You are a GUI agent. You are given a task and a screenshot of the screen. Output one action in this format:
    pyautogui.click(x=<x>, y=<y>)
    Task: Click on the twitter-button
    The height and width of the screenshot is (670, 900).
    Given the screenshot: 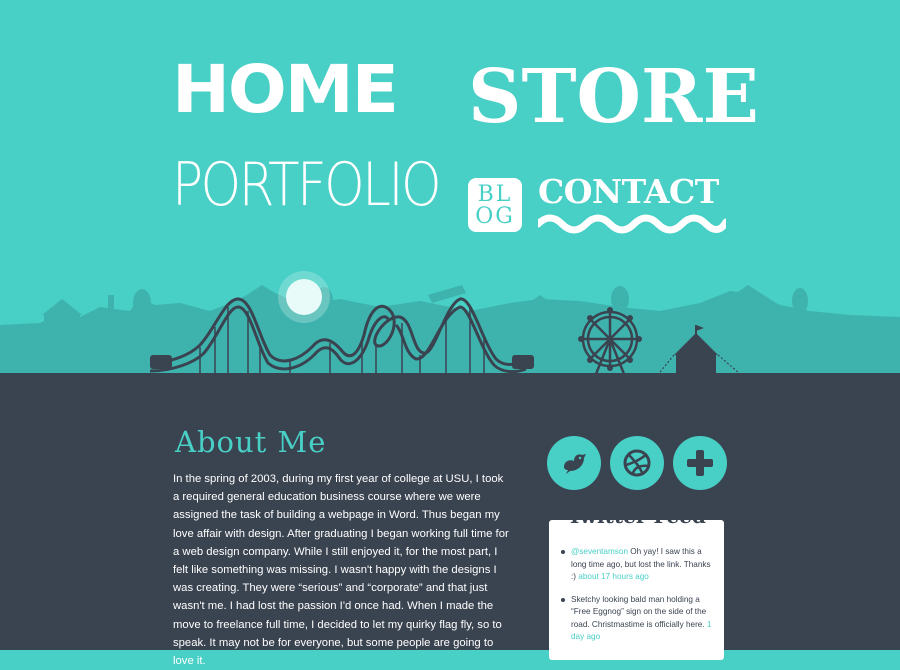 What is the action you would take?
    pyautogui.click(x=574, y=463)
    